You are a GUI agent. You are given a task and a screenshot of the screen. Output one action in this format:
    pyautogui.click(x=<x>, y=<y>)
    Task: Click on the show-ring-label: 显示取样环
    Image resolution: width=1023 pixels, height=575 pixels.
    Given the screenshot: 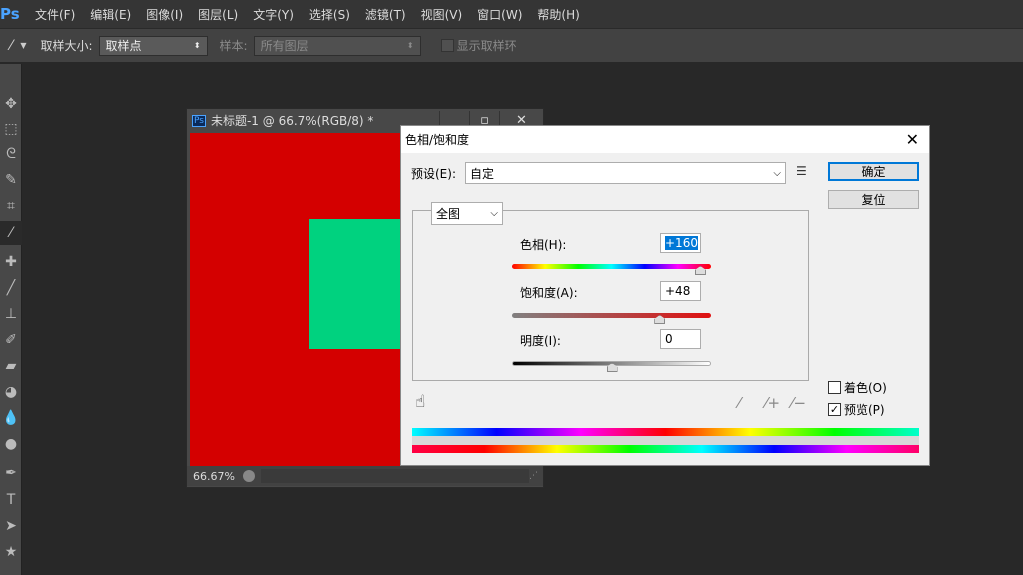 What is the action you would take?
    pyautogui.click(x=486, y=46)
    